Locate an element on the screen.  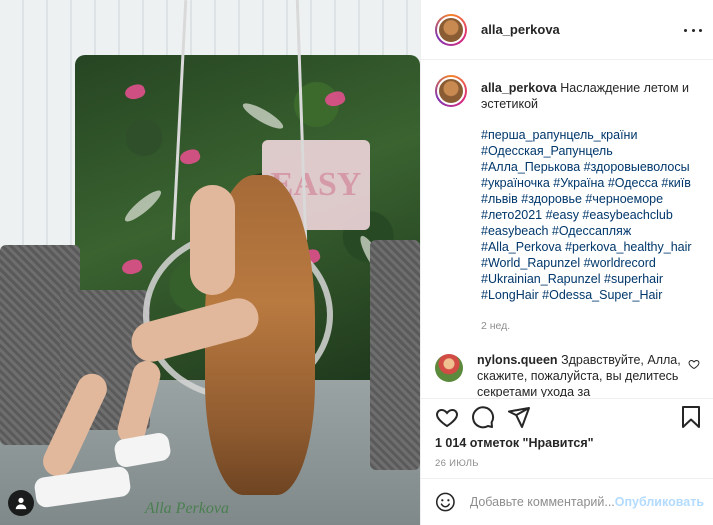
more-horizontal-icon is located at coordinates (693, 30).